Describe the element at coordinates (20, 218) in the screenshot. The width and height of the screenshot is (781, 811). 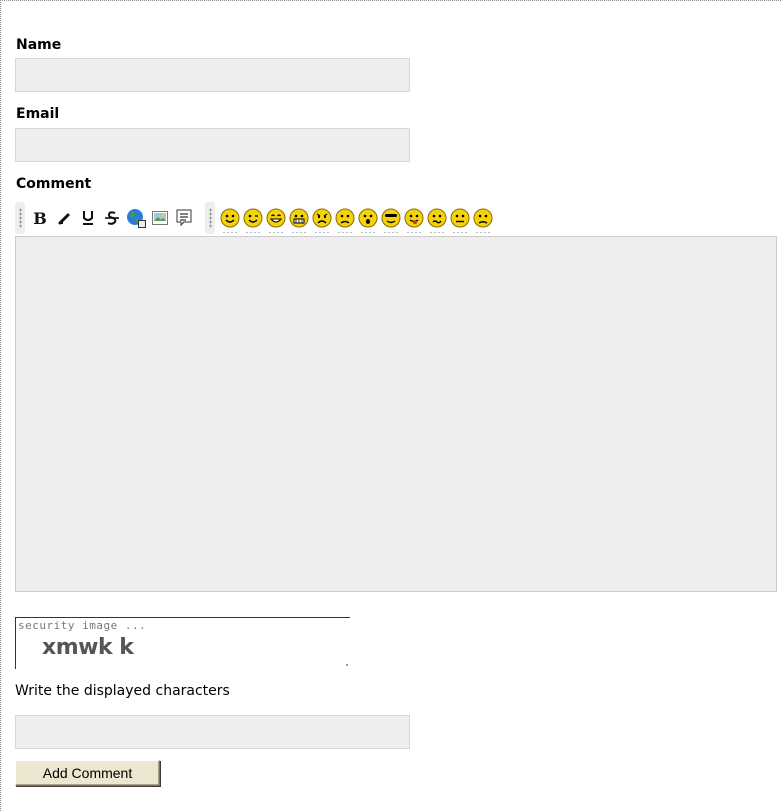
I see `toolbar-grip-handle` at that location.